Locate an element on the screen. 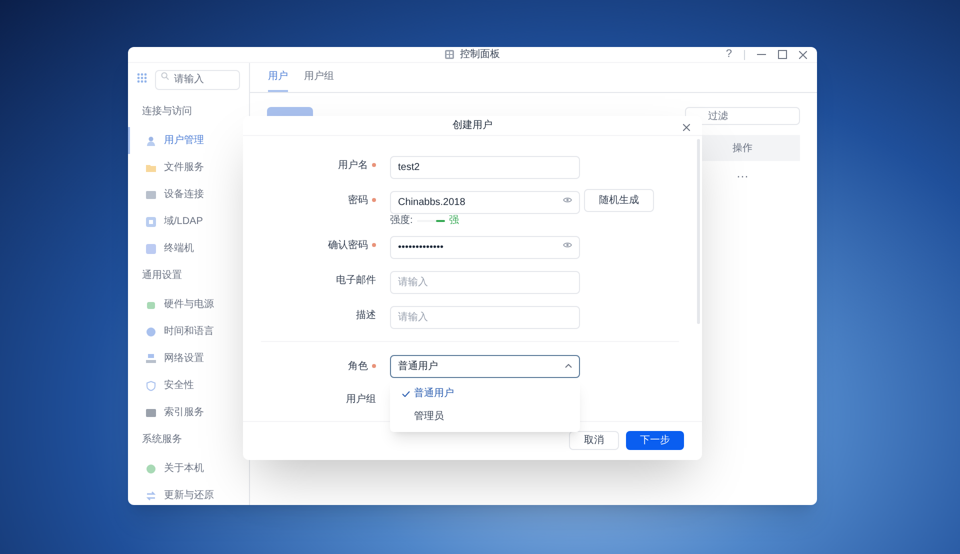  shield-icon is located at coordinates (151, 385).